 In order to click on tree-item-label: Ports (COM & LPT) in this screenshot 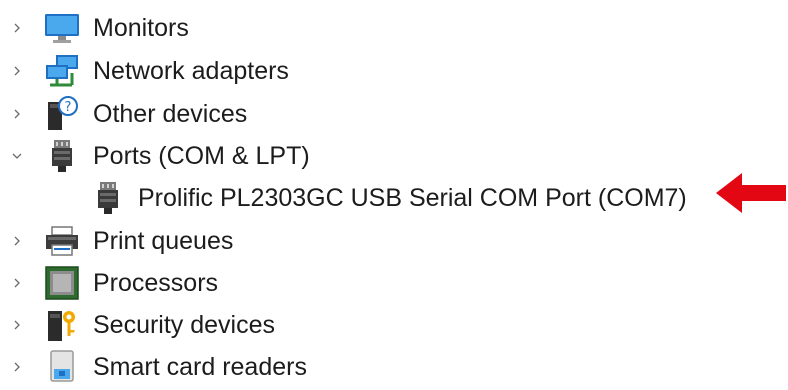, I will do `click(201, 156)`.